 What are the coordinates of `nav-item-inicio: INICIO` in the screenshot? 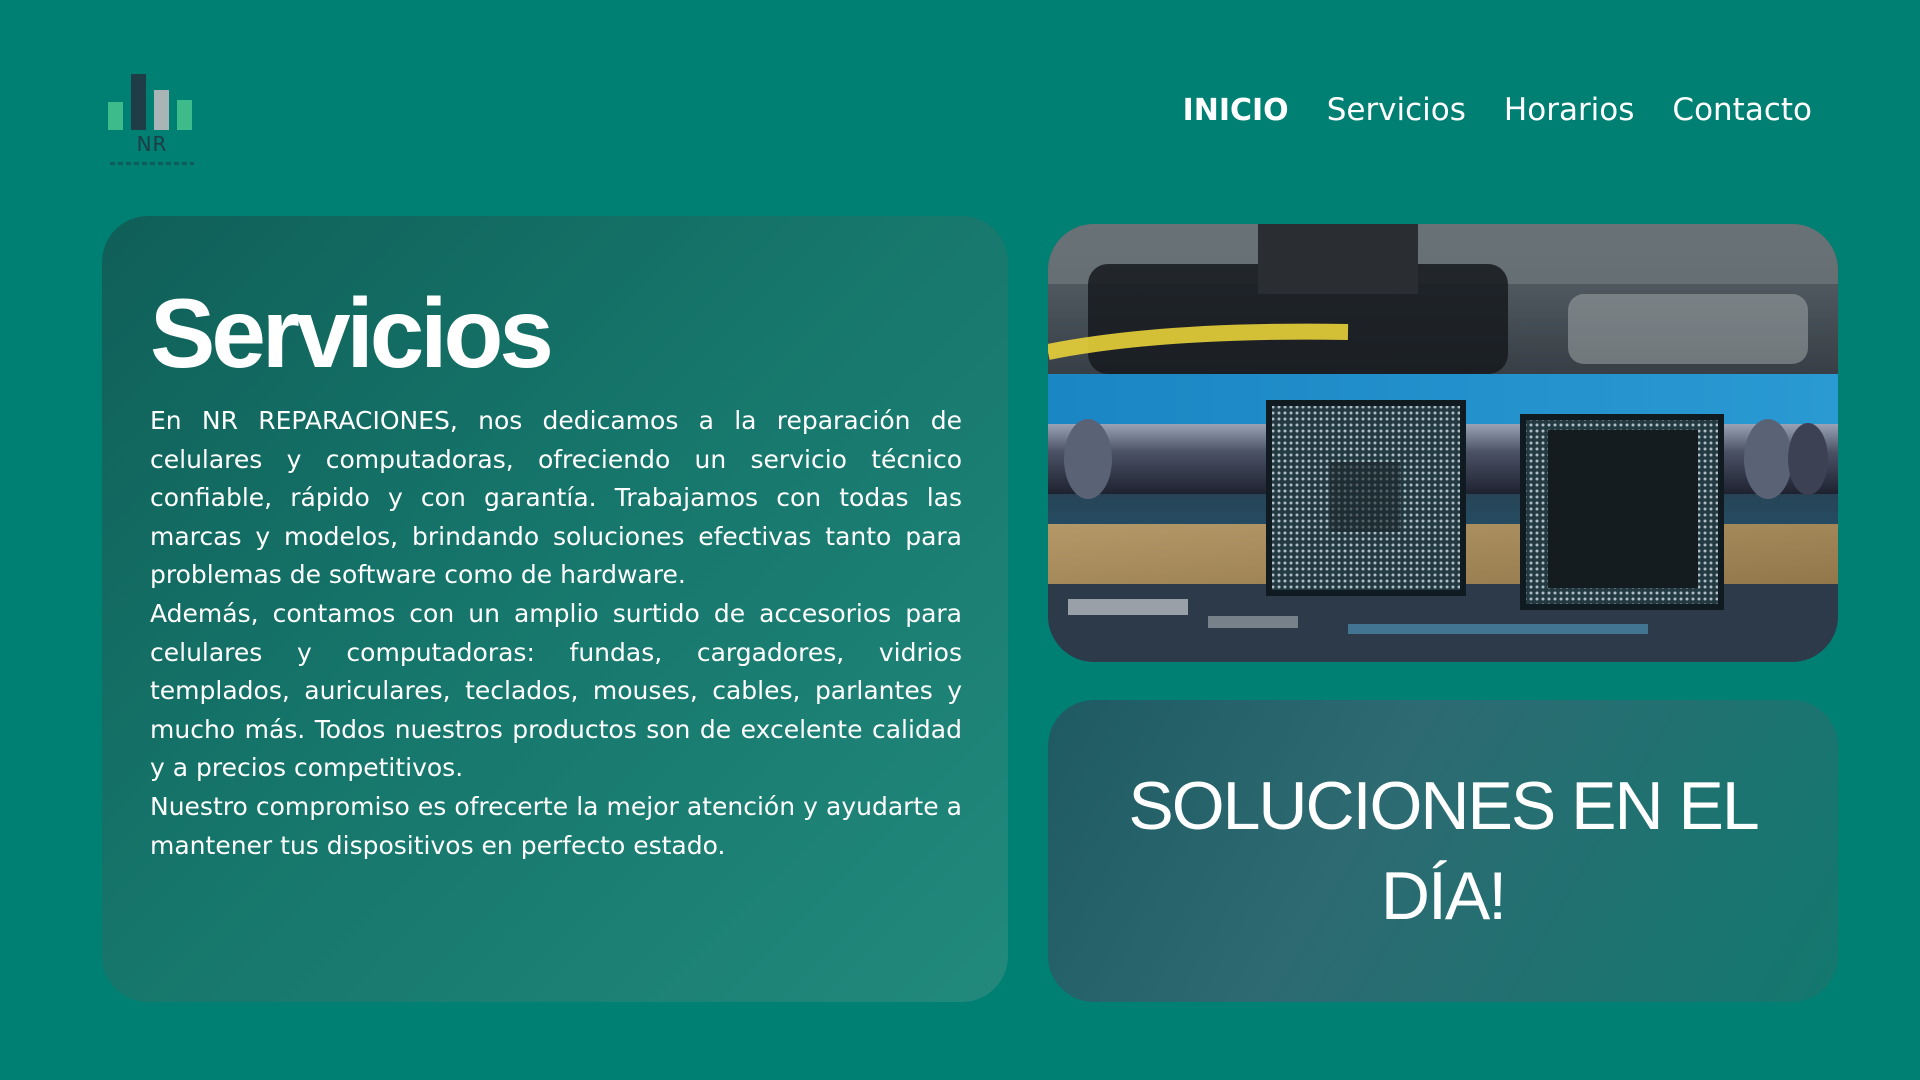 It's located at (1236, 110).